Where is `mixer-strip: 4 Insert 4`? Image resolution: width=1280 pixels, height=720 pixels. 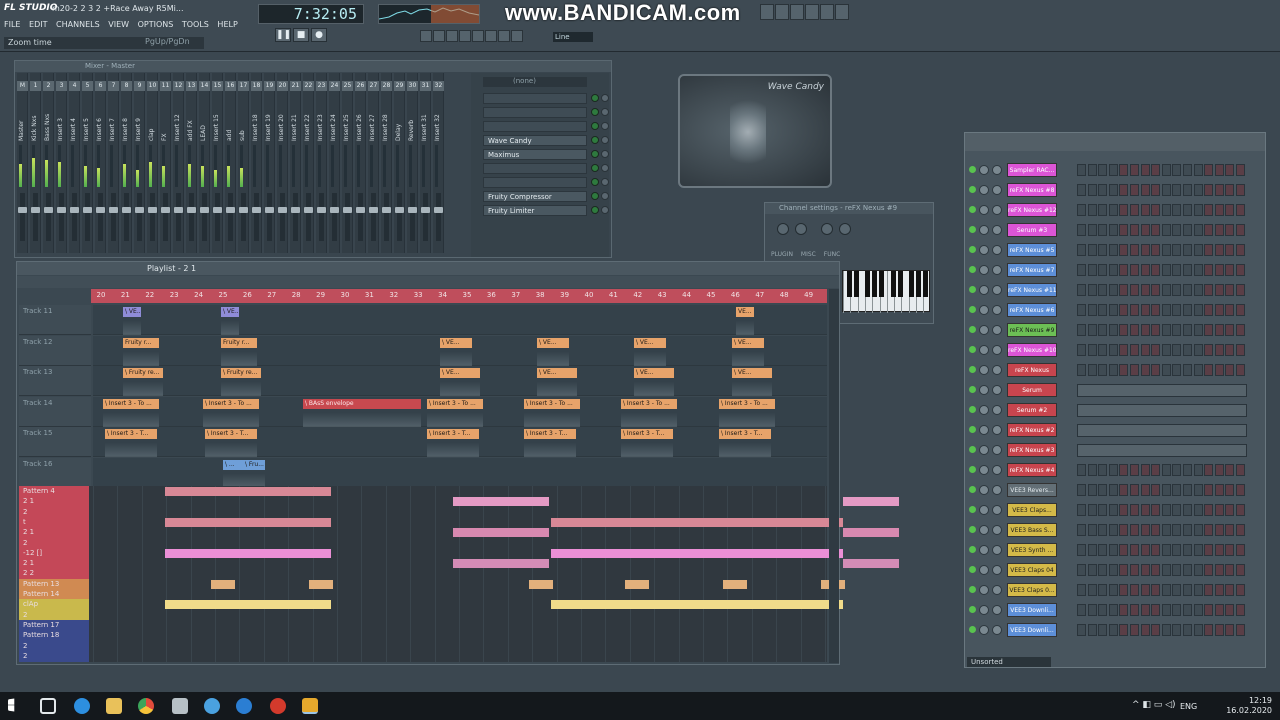 mixer-strip: 4 Insert 4 is located at coordinates (74, 163).